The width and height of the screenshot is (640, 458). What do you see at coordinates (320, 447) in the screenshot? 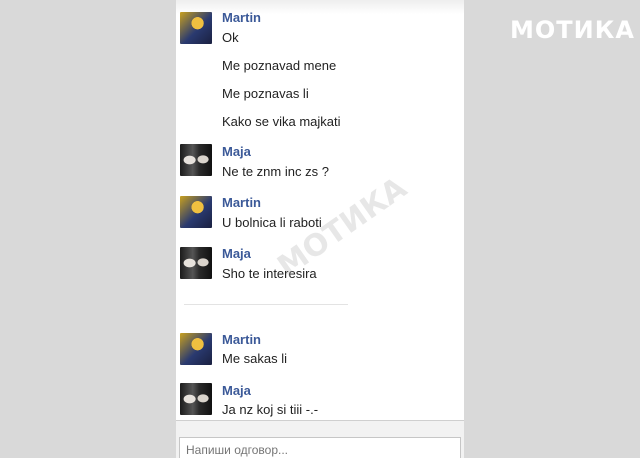
I see `reply-input` at bounding box center [320, 447].